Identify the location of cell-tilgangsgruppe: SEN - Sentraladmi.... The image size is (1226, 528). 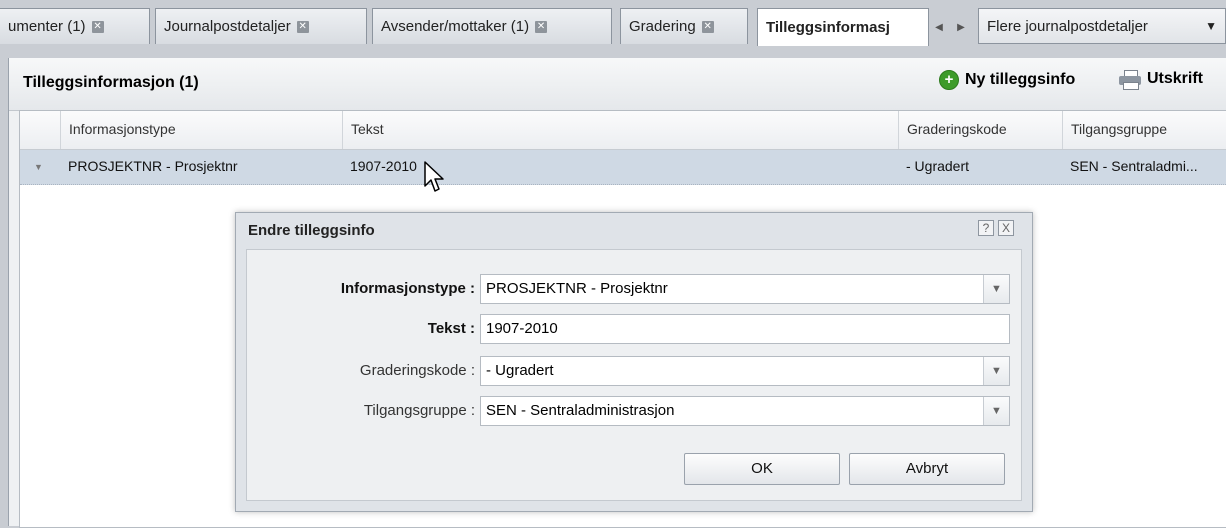
(1134, 166).